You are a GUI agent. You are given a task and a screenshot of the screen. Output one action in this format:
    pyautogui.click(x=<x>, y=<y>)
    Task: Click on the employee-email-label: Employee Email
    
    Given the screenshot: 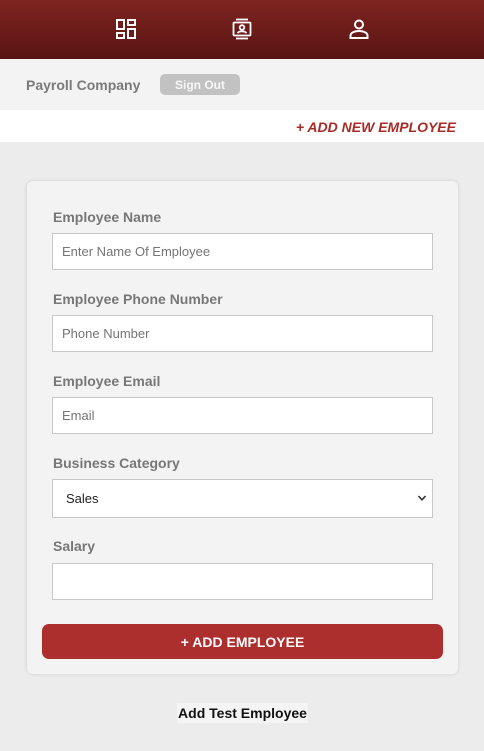 What is the action you would take?
    pyautogui.click(x=107, y=381)
    